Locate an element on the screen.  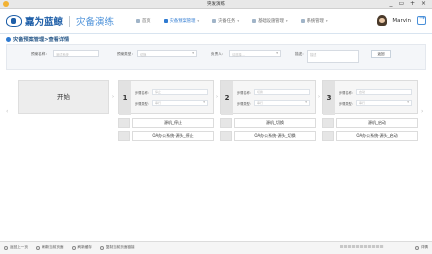
step-name-row: 步骤名称： 停止 is located at coordinates (171, 92).